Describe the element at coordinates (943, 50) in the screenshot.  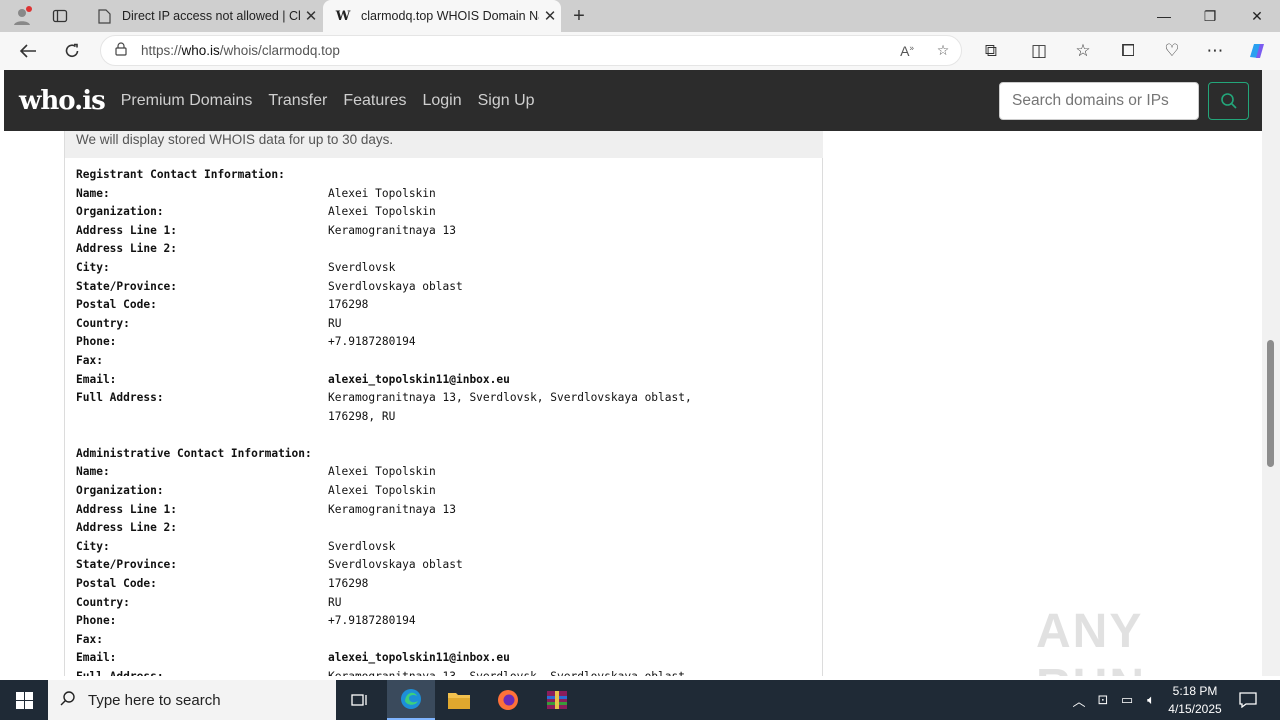
I see `favorite-star-icon: ☆` at that location.